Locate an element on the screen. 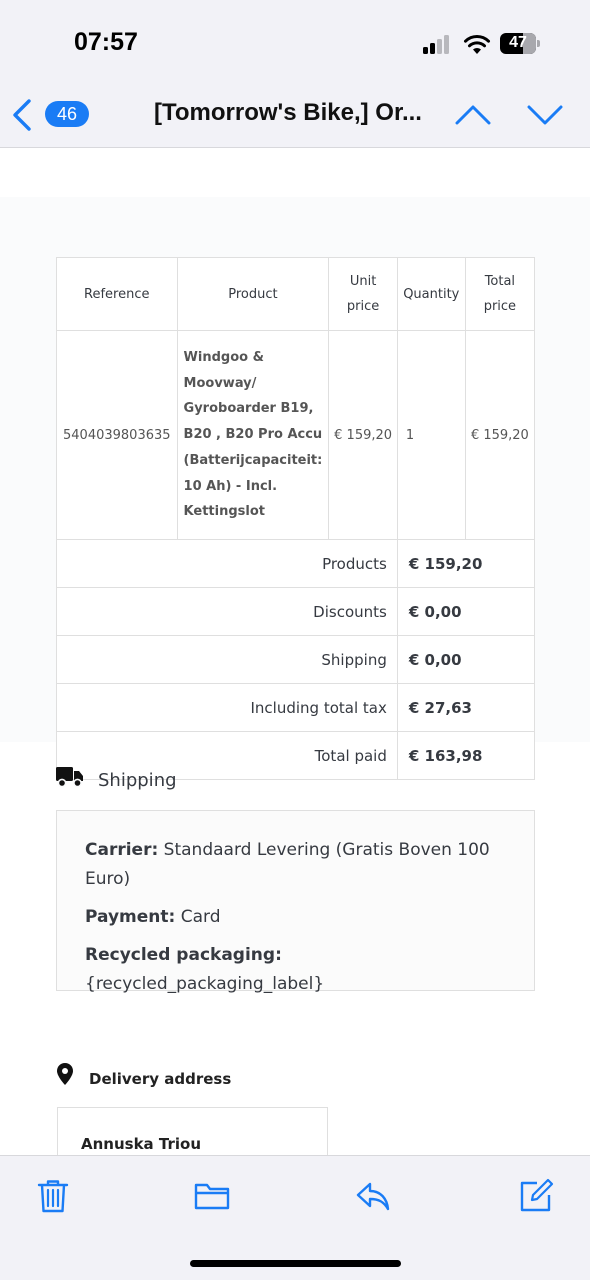  summary-label: Discounts is located at coordinates (227, 611).